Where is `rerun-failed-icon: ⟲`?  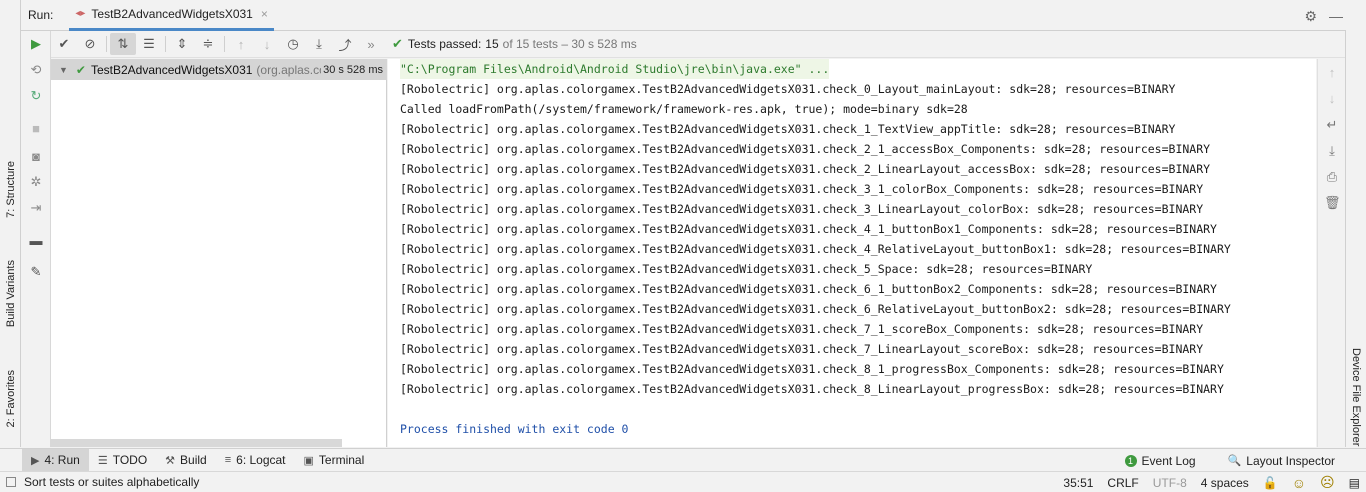 rerun-failed-icon: ⟲ is located at coordinates (36, 70).